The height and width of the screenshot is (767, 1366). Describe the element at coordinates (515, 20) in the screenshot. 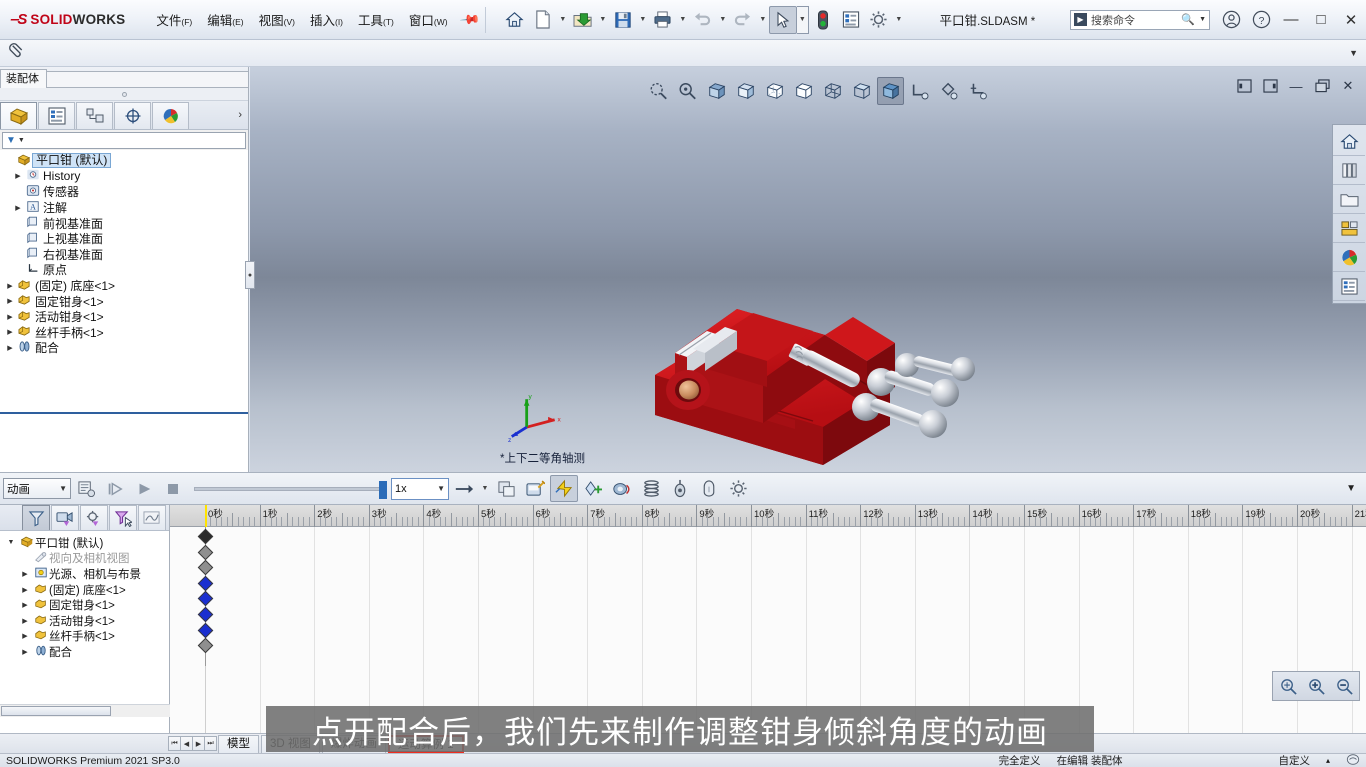

I see `home-icon` at that location.